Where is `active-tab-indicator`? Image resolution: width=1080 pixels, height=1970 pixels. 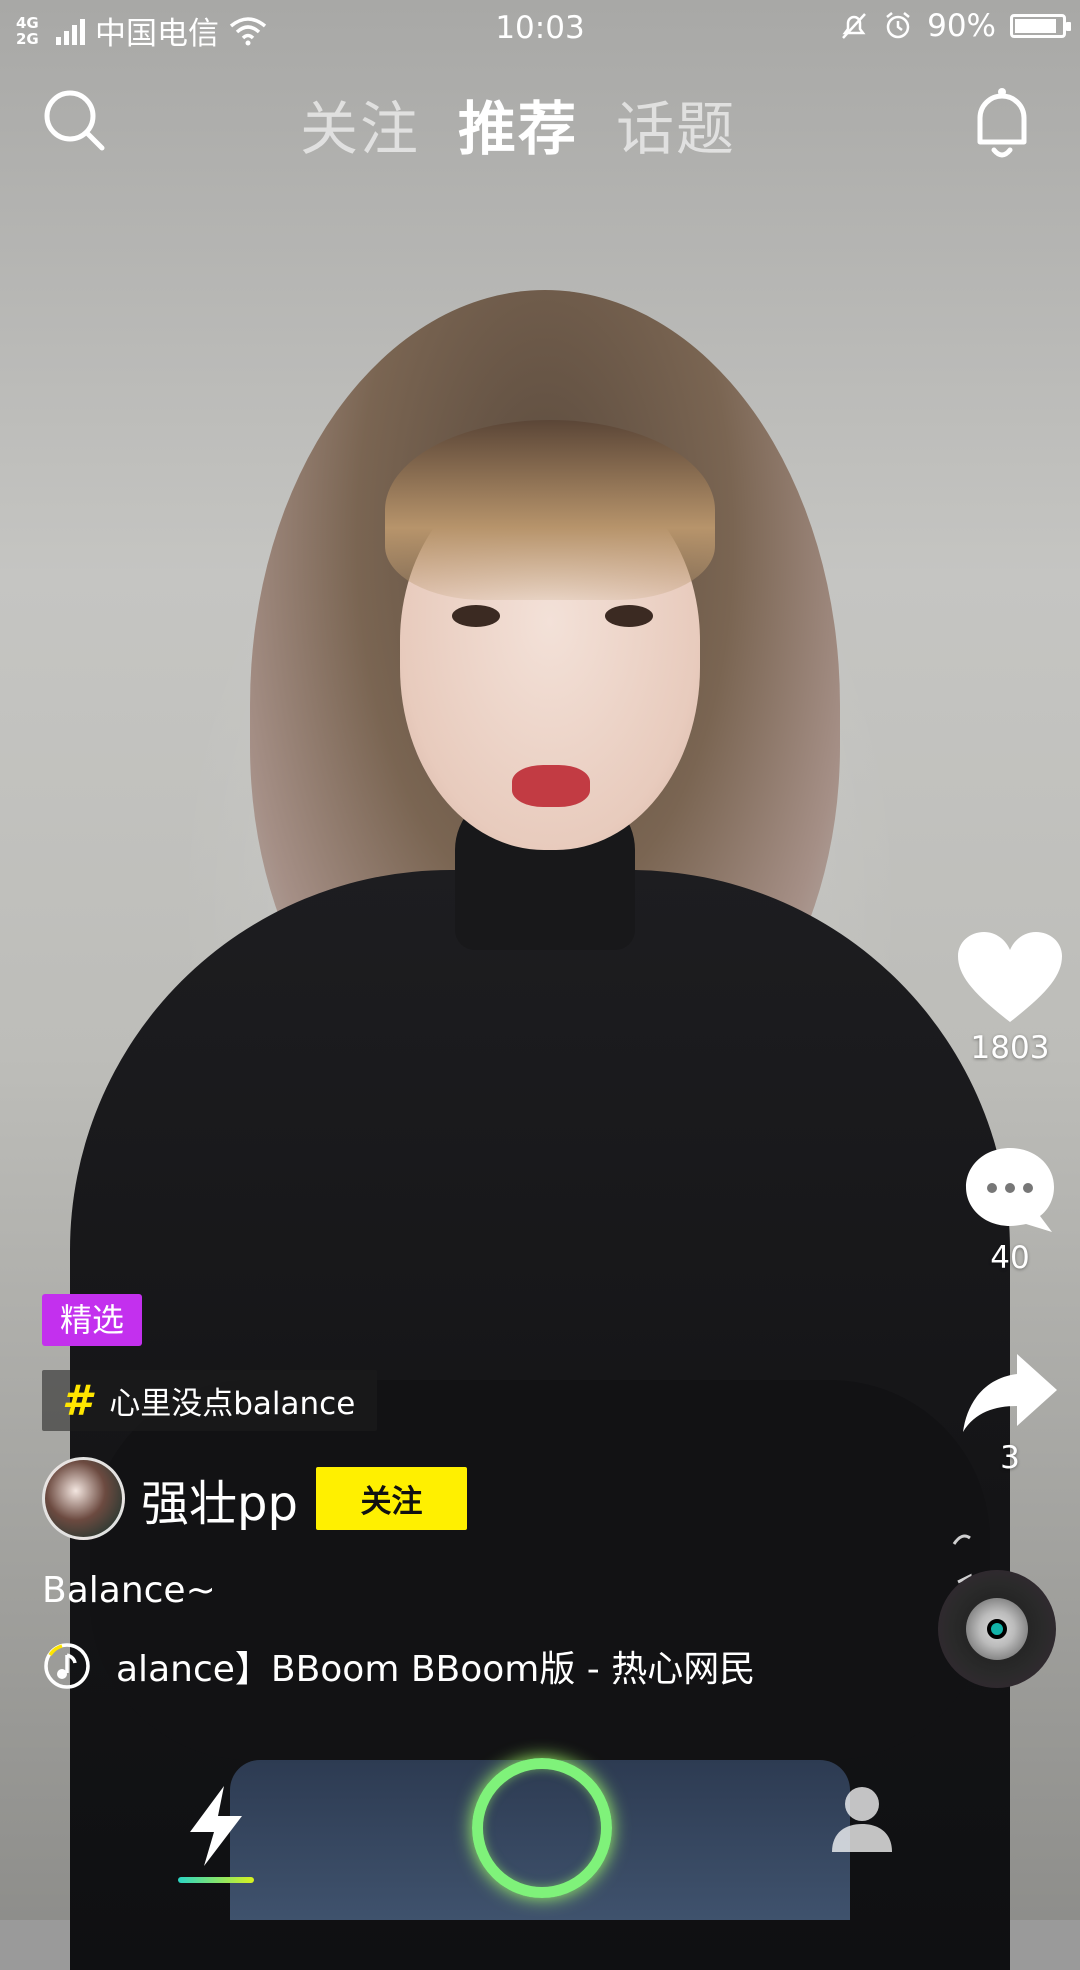 active-tab-indicator is located at coordinates (216, 1880).